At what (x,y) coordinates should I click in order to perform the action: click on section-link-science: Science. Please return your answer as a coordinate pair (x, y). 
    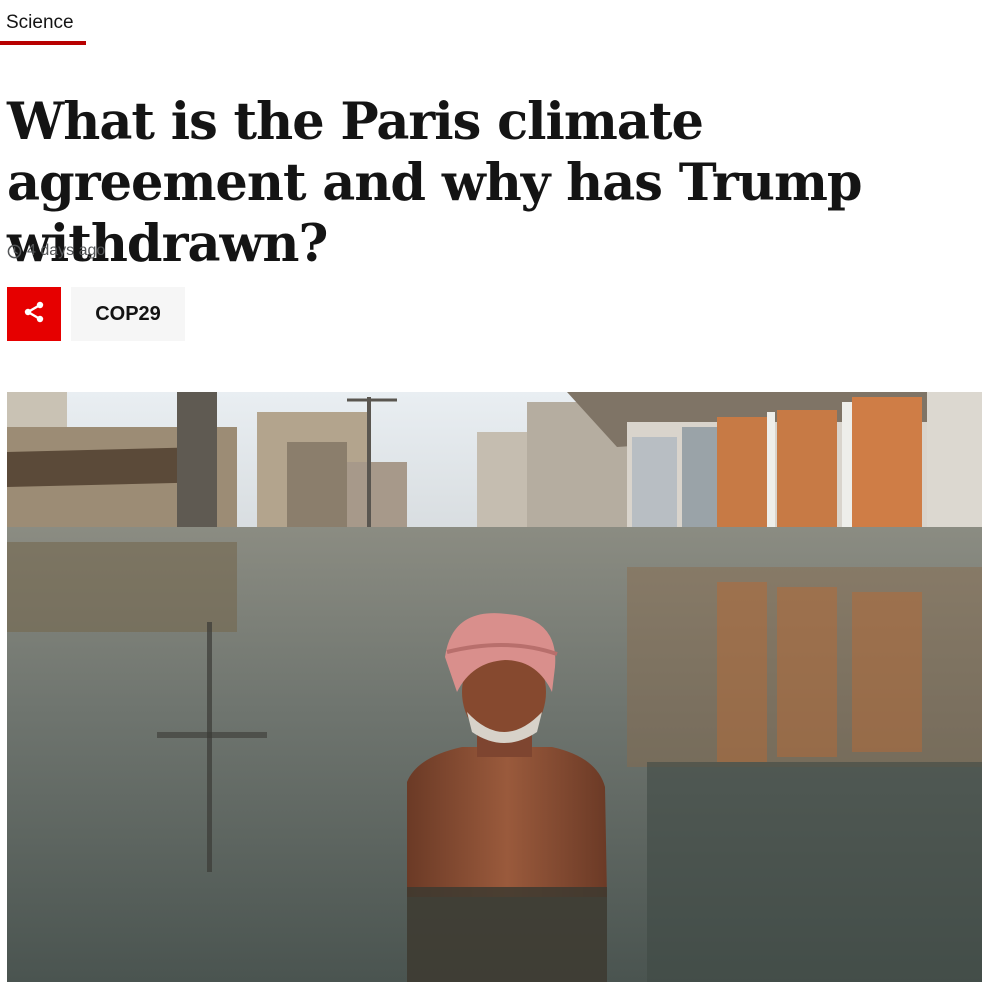
    Looking at the image, I should click on (40, 23).